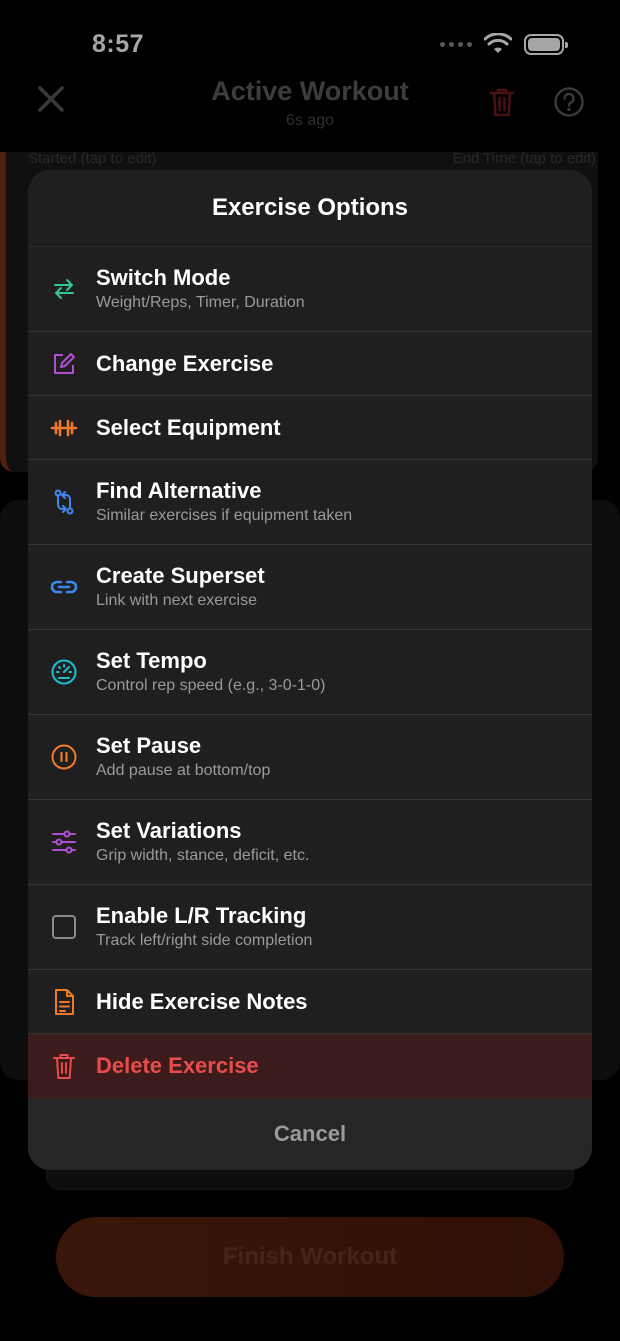 This screenshot has width=620, height=1341. Describe the element at coordinates (183, 770) in the screenshot. I see `option-description: Add pause at bottom/top` at that location.